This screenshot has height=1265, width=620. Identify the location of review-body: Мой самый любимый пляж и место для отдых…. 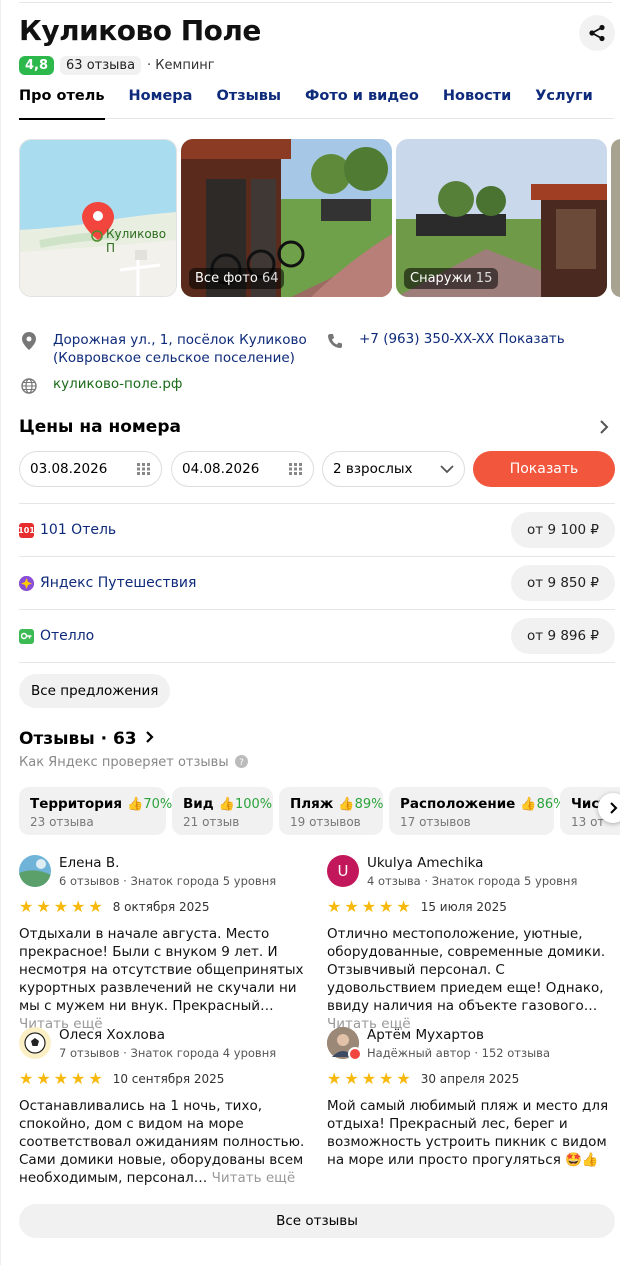
(468, 1133).